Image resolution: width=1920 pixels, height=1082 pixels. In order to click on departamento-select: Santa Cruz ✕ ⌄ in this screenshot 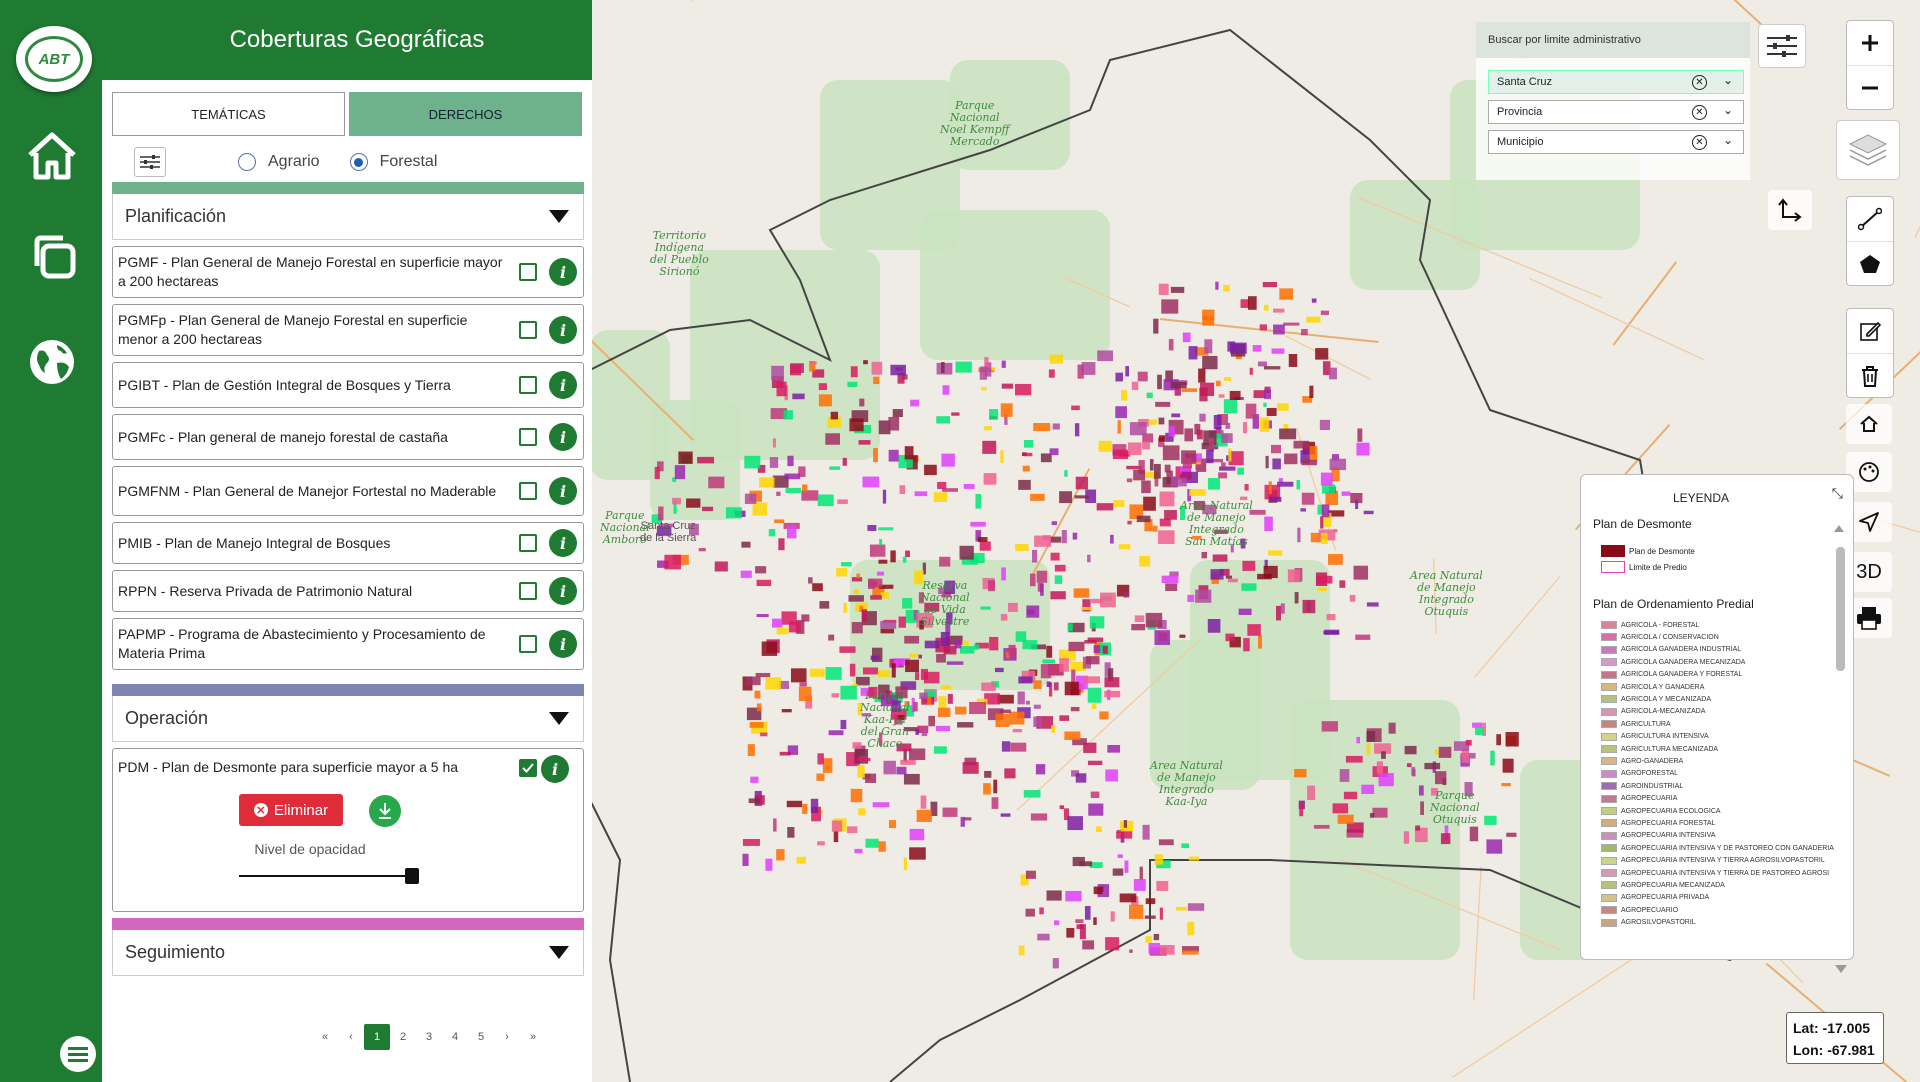, I will do `click(1616, 82)`.